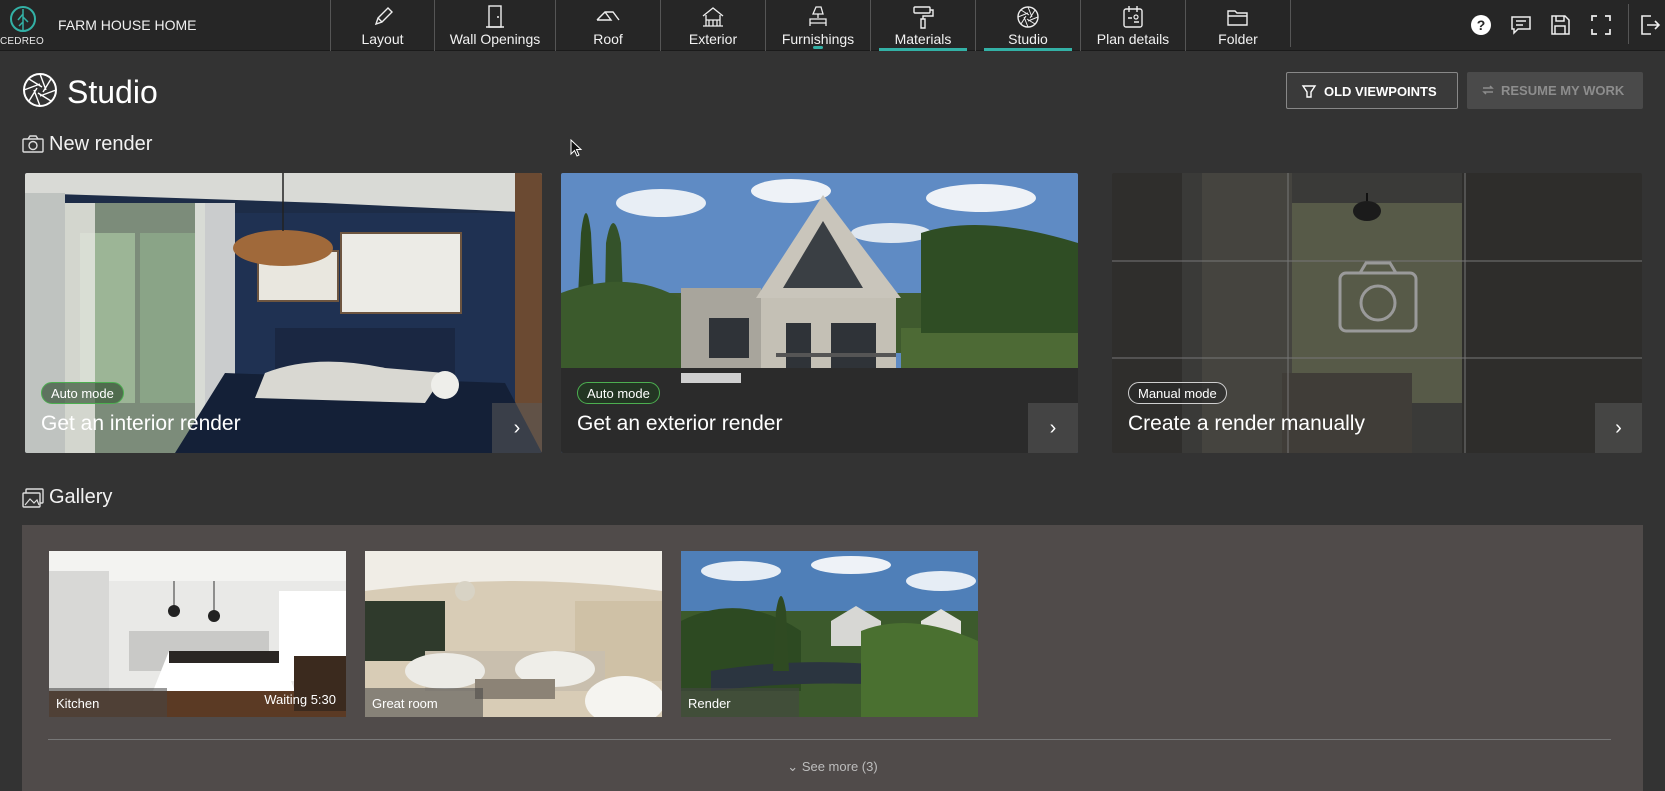 The height and width of the screenshot is (791, 1665). What do you see at coordinates (108, 702) in the screenshot?
I see `gallery-item-label: Kitchen` at bounding box center [108, 702].